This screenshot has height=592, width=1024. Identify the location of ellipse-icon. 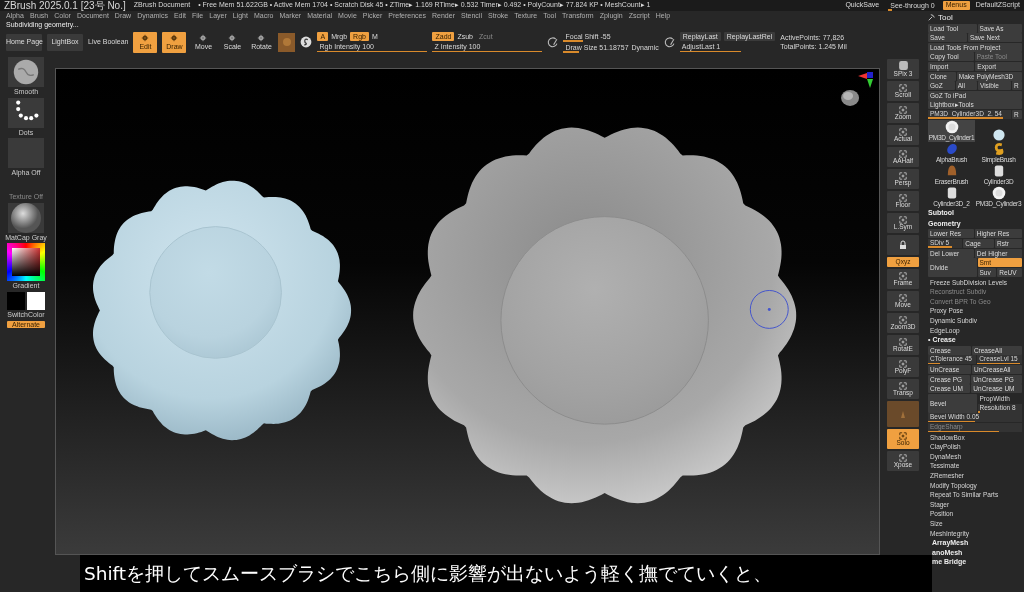
(951, 149).